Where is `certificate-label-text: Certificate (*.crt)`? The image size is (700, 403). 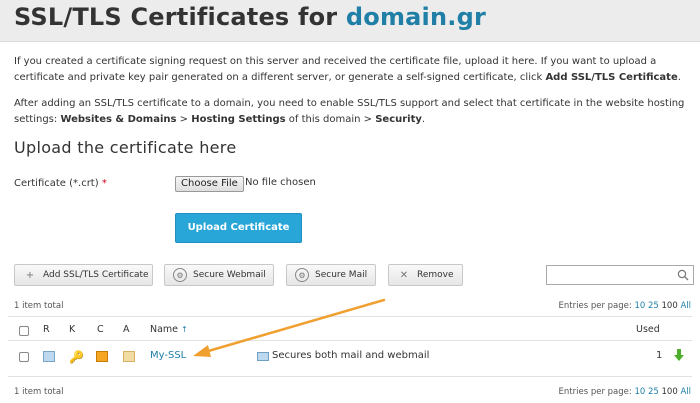
certificate-label-text: Certificate (*.crt) is located at coordinates (56, 183).